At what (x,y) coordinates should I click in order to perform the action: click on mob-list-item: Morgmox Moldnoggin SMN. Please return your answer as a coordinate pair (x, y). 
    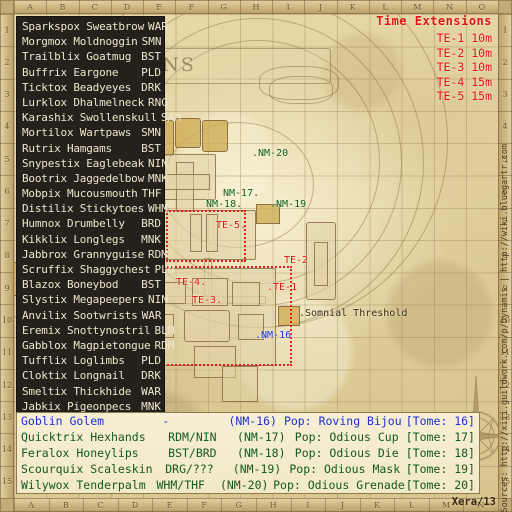
    Looking at the image, I should click on (90, 41).